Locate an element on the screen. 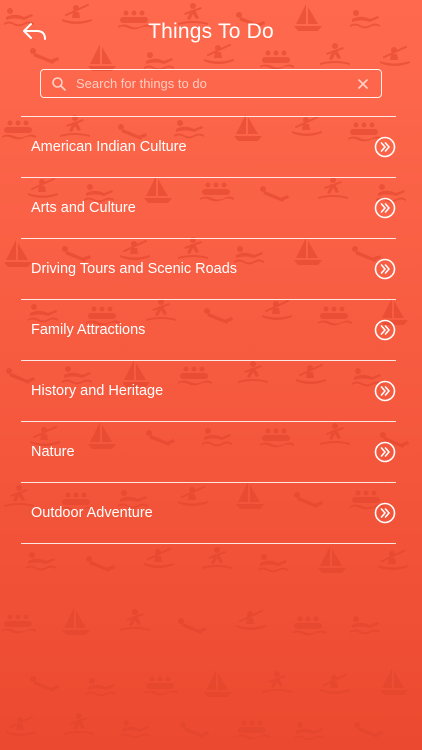 The width and height of the screenshot is (422, 750). list-item-history-and-heritage: History and Heritage is located at coordinates (208, 391).